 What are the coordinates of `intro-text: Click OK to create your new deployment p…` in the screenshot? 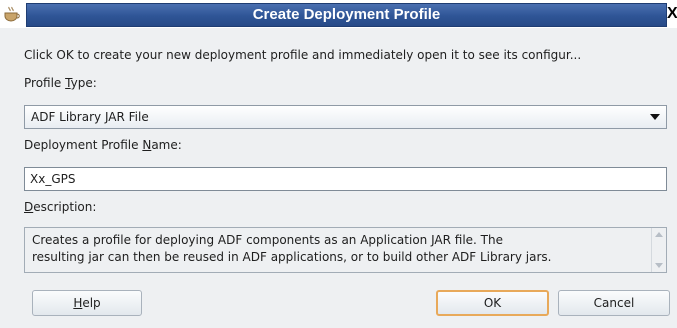 It's located at (303, 55).